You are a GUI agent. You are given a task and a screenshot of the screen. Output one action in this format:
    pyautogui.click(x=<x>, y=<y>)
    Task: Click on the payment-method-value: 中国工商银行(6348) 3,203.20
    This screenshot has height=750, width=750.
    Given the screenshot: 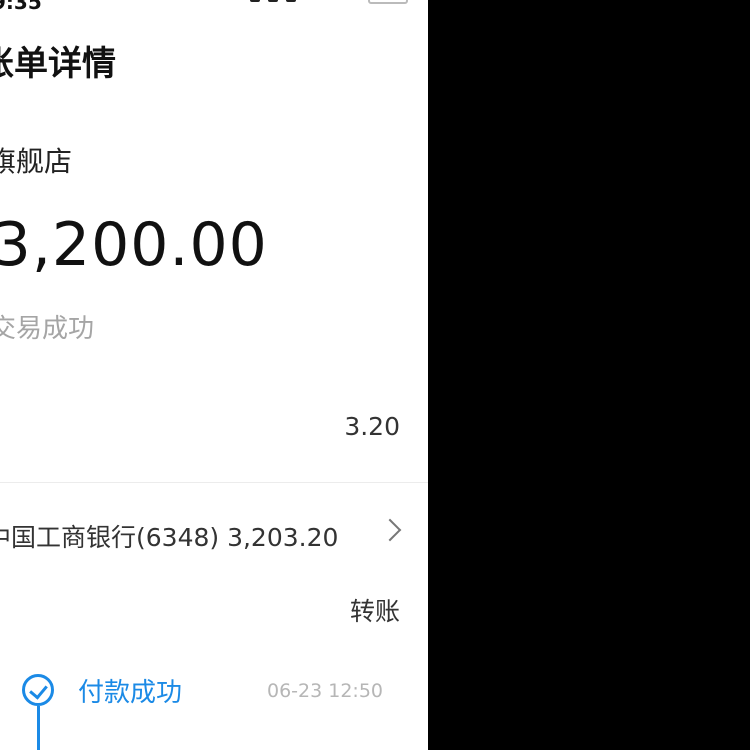 What is the action you would take?
    pyautogui.click(x=169, y=537)
    